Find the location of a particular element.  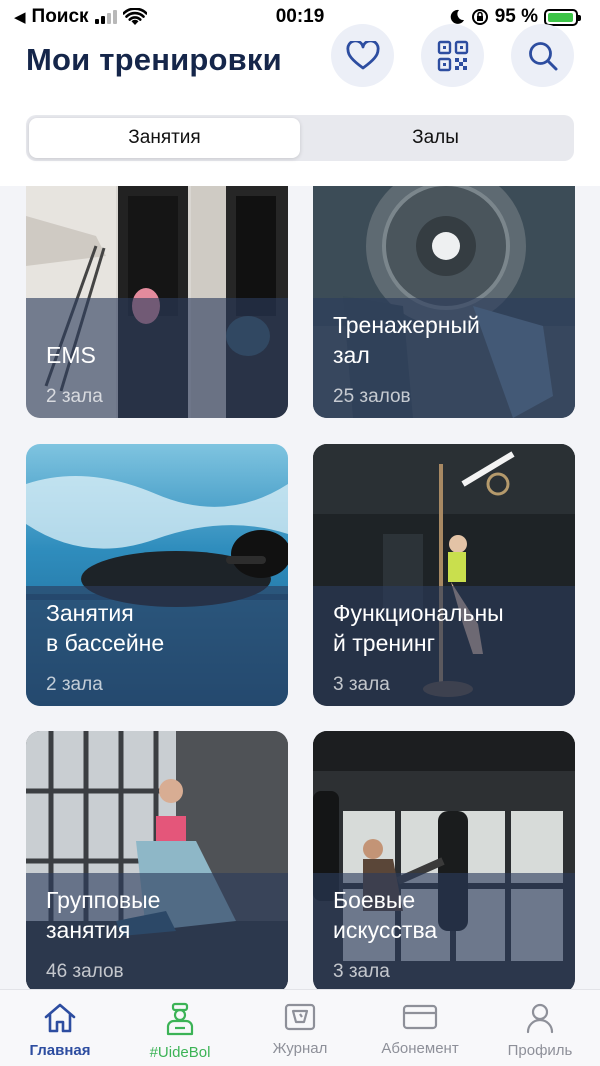

category-card-gym: Тренажерный зал 25 залов is located at coordinates (444, 302).